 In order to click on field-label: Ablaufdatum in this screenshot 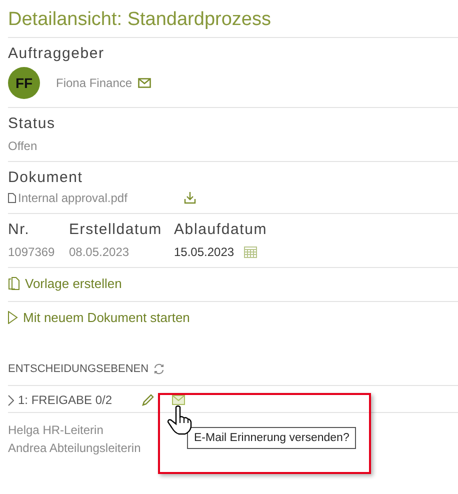, I will do `click(221, 230)`.